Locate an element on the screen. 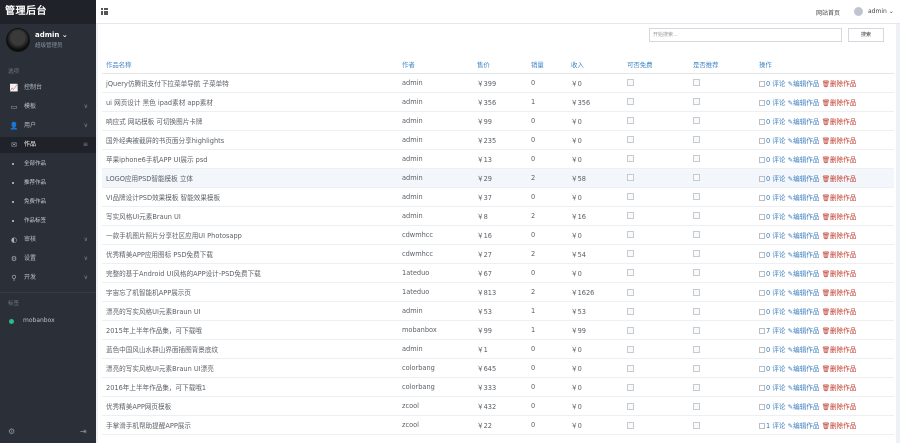 This screenshot has width=900, height=443. work-name-cell: ui 网页设计 黑色 ipad素材 app素材 is located at coordinates (250, 102).